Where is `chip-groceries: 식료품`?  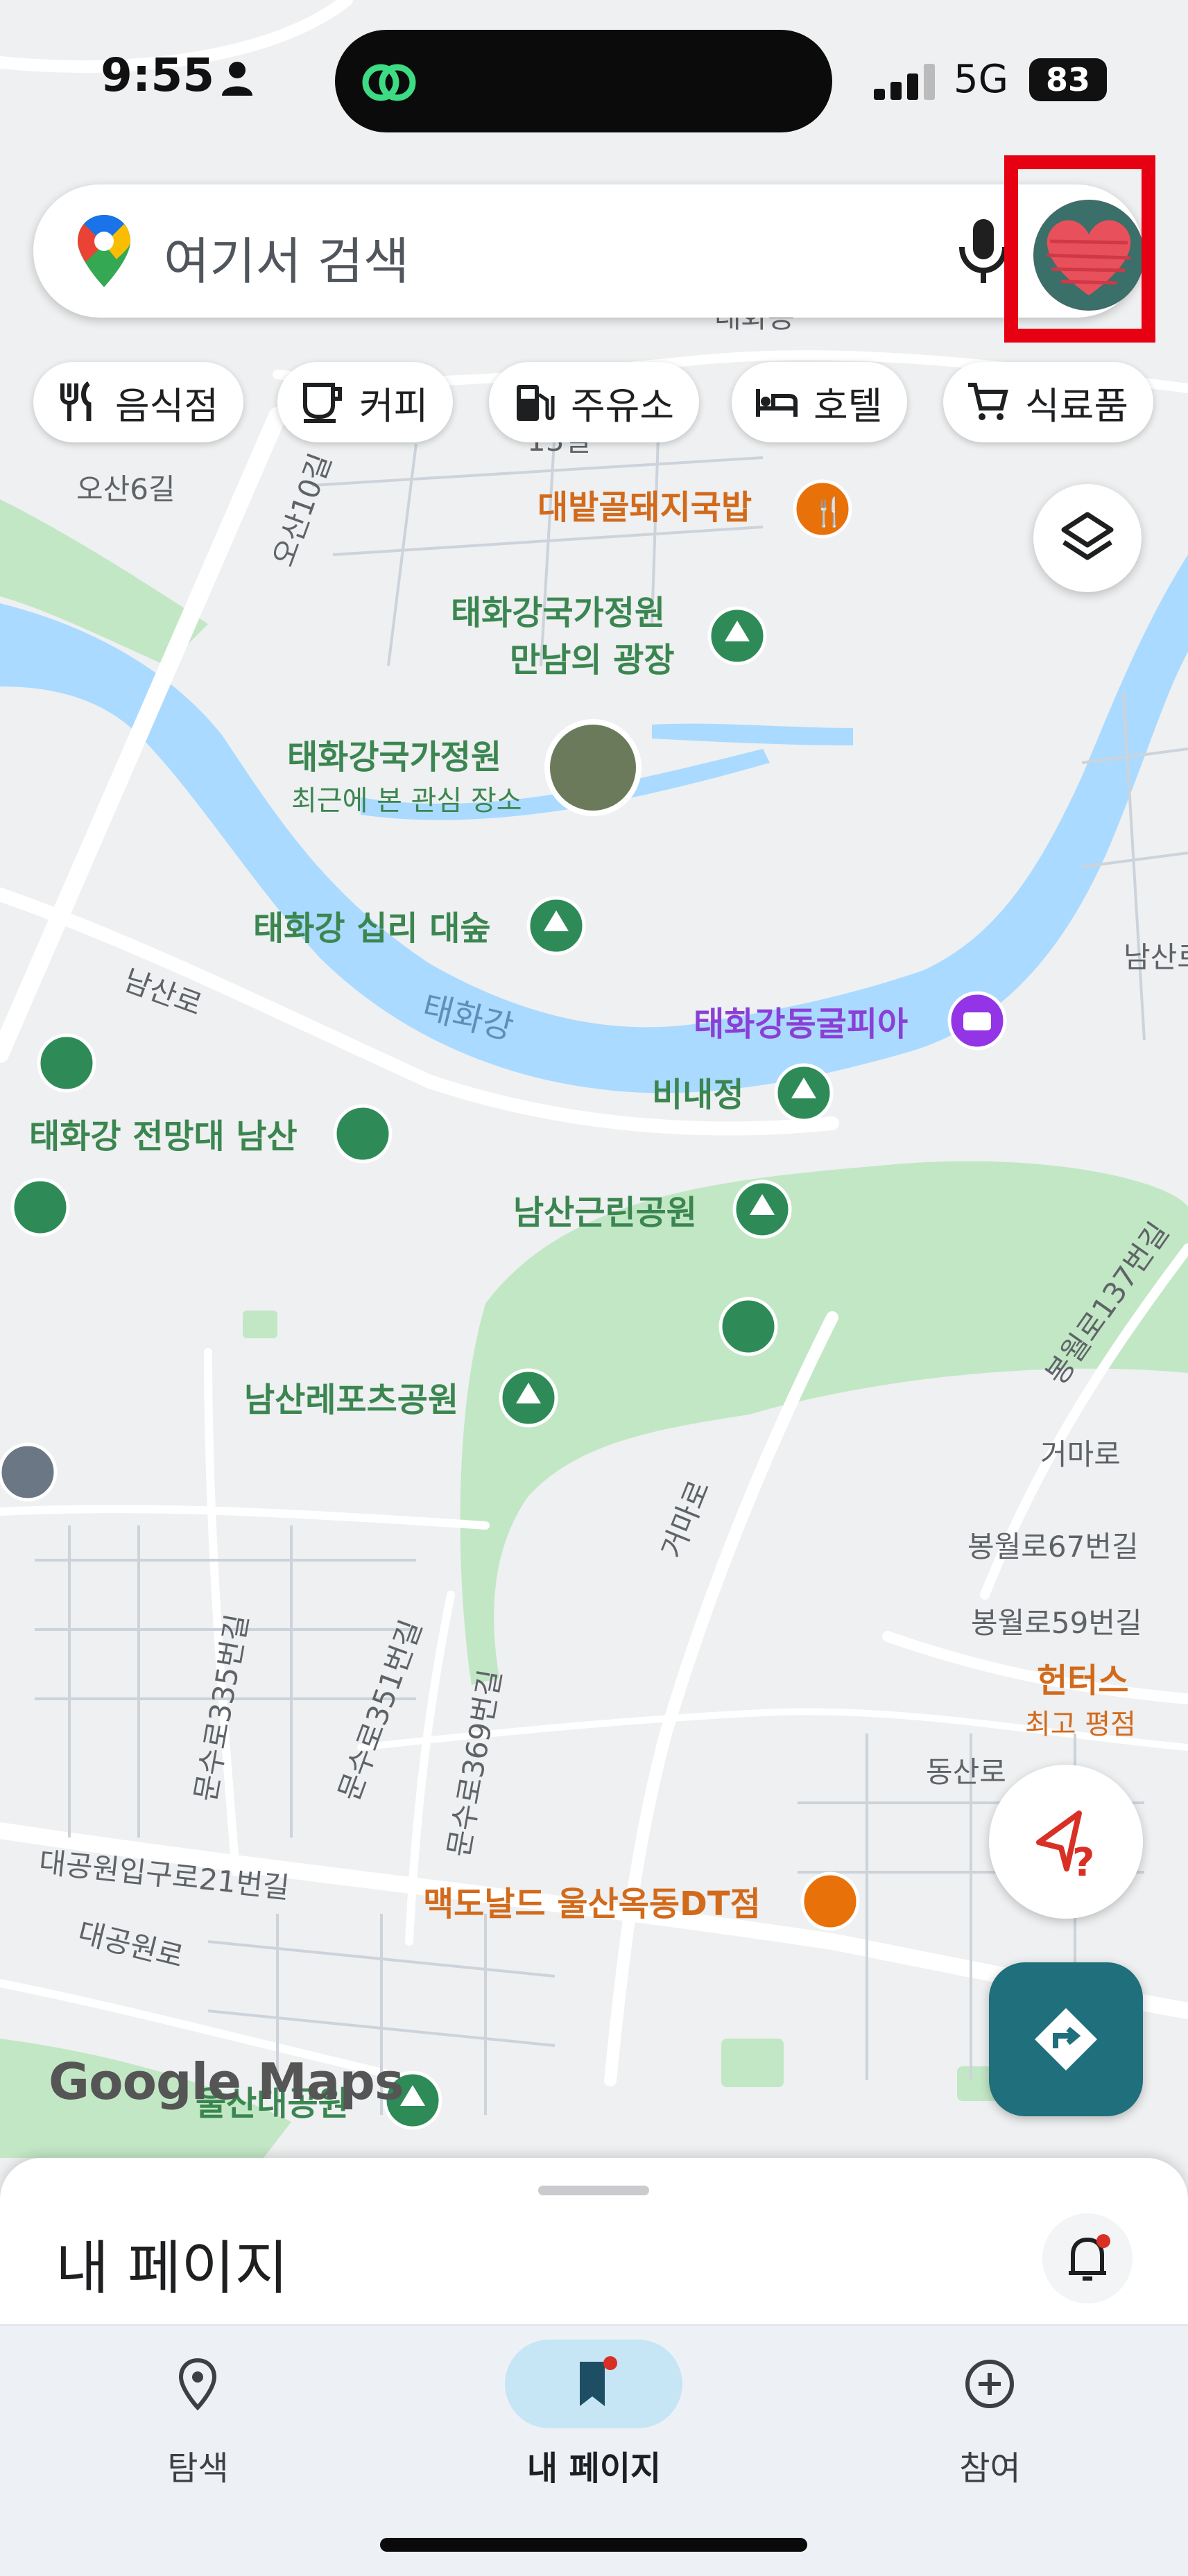 chip-groceries: 식료품 is located at coordinates (1048, 402).